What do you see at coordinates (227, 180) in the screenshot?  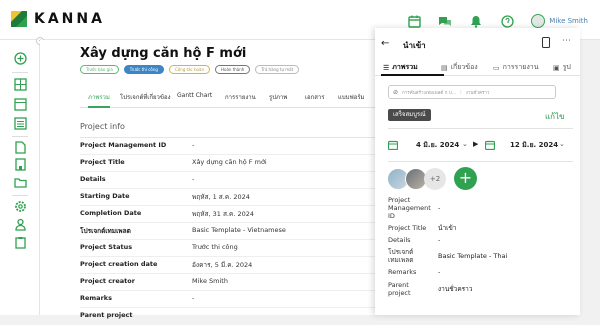 I see `info-row: Details -` at bounding box center [227, 180].